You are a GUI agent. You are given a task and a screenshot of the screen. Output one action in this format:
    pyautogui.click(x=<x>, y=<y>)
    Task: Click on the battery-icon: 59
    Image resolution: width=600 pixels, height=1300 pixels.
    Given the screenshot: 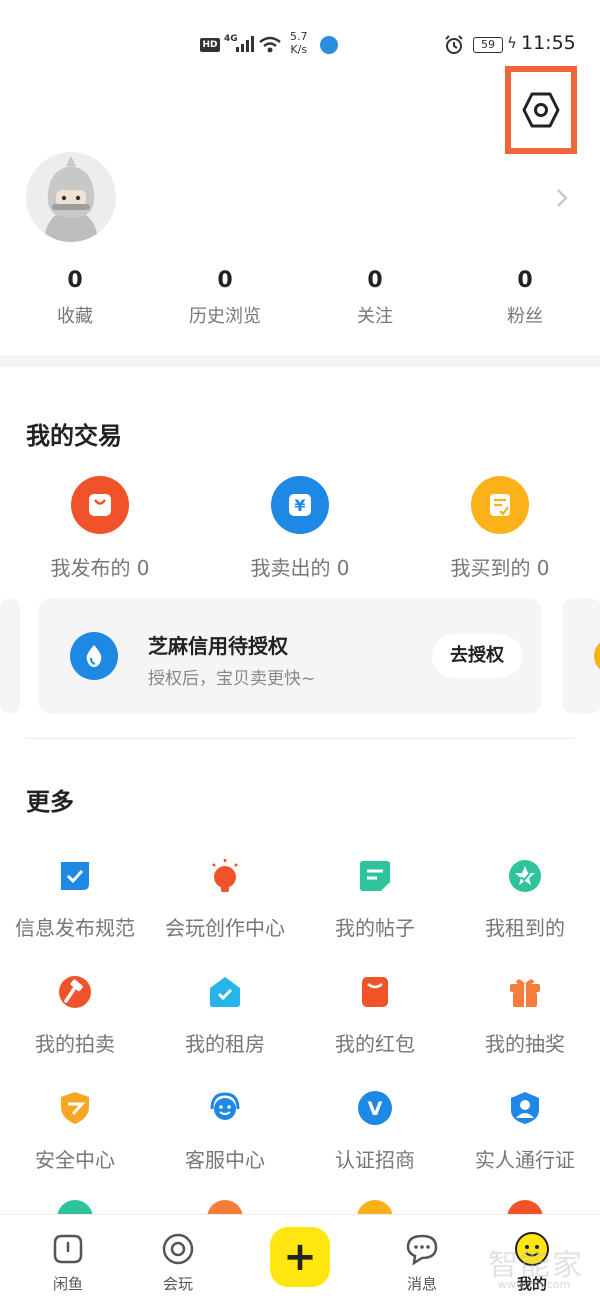 What is the action you would take?
    pyautogui.click(x=488, y=45)
    